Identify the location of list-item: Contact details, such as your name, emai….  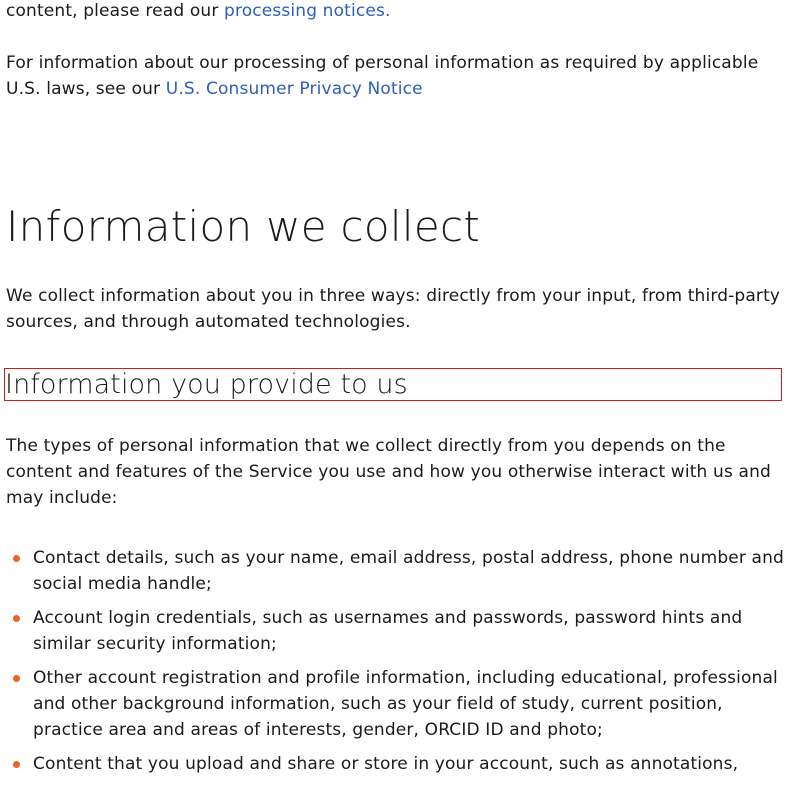
(396, 571).